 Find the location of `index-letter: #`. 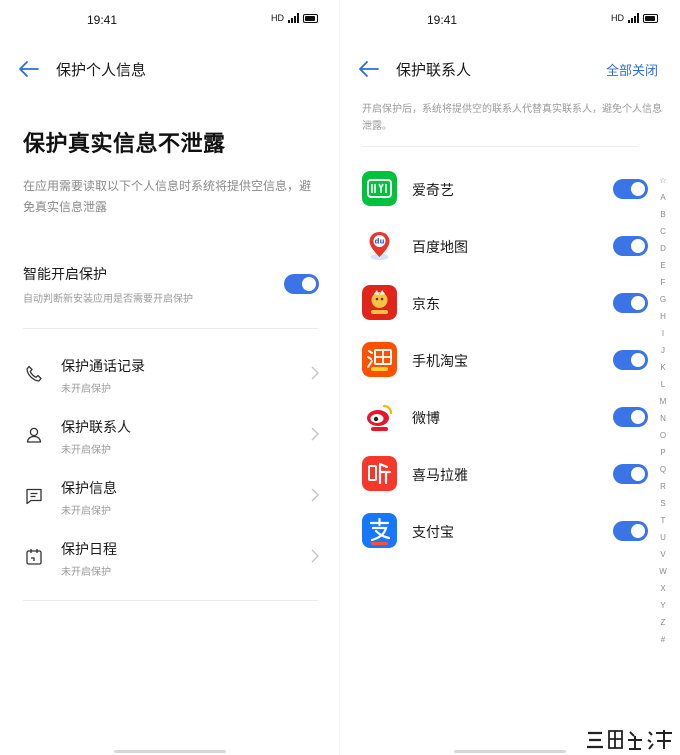

index-letter: # is located at coordinates (663, 643).